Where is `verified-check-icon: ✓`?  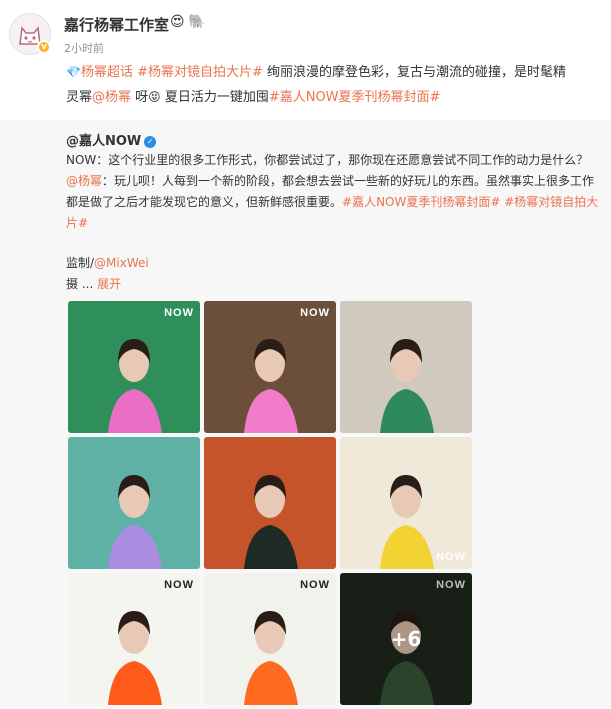 verified-check-icon: ✓ is located at coordinates (150, 142).